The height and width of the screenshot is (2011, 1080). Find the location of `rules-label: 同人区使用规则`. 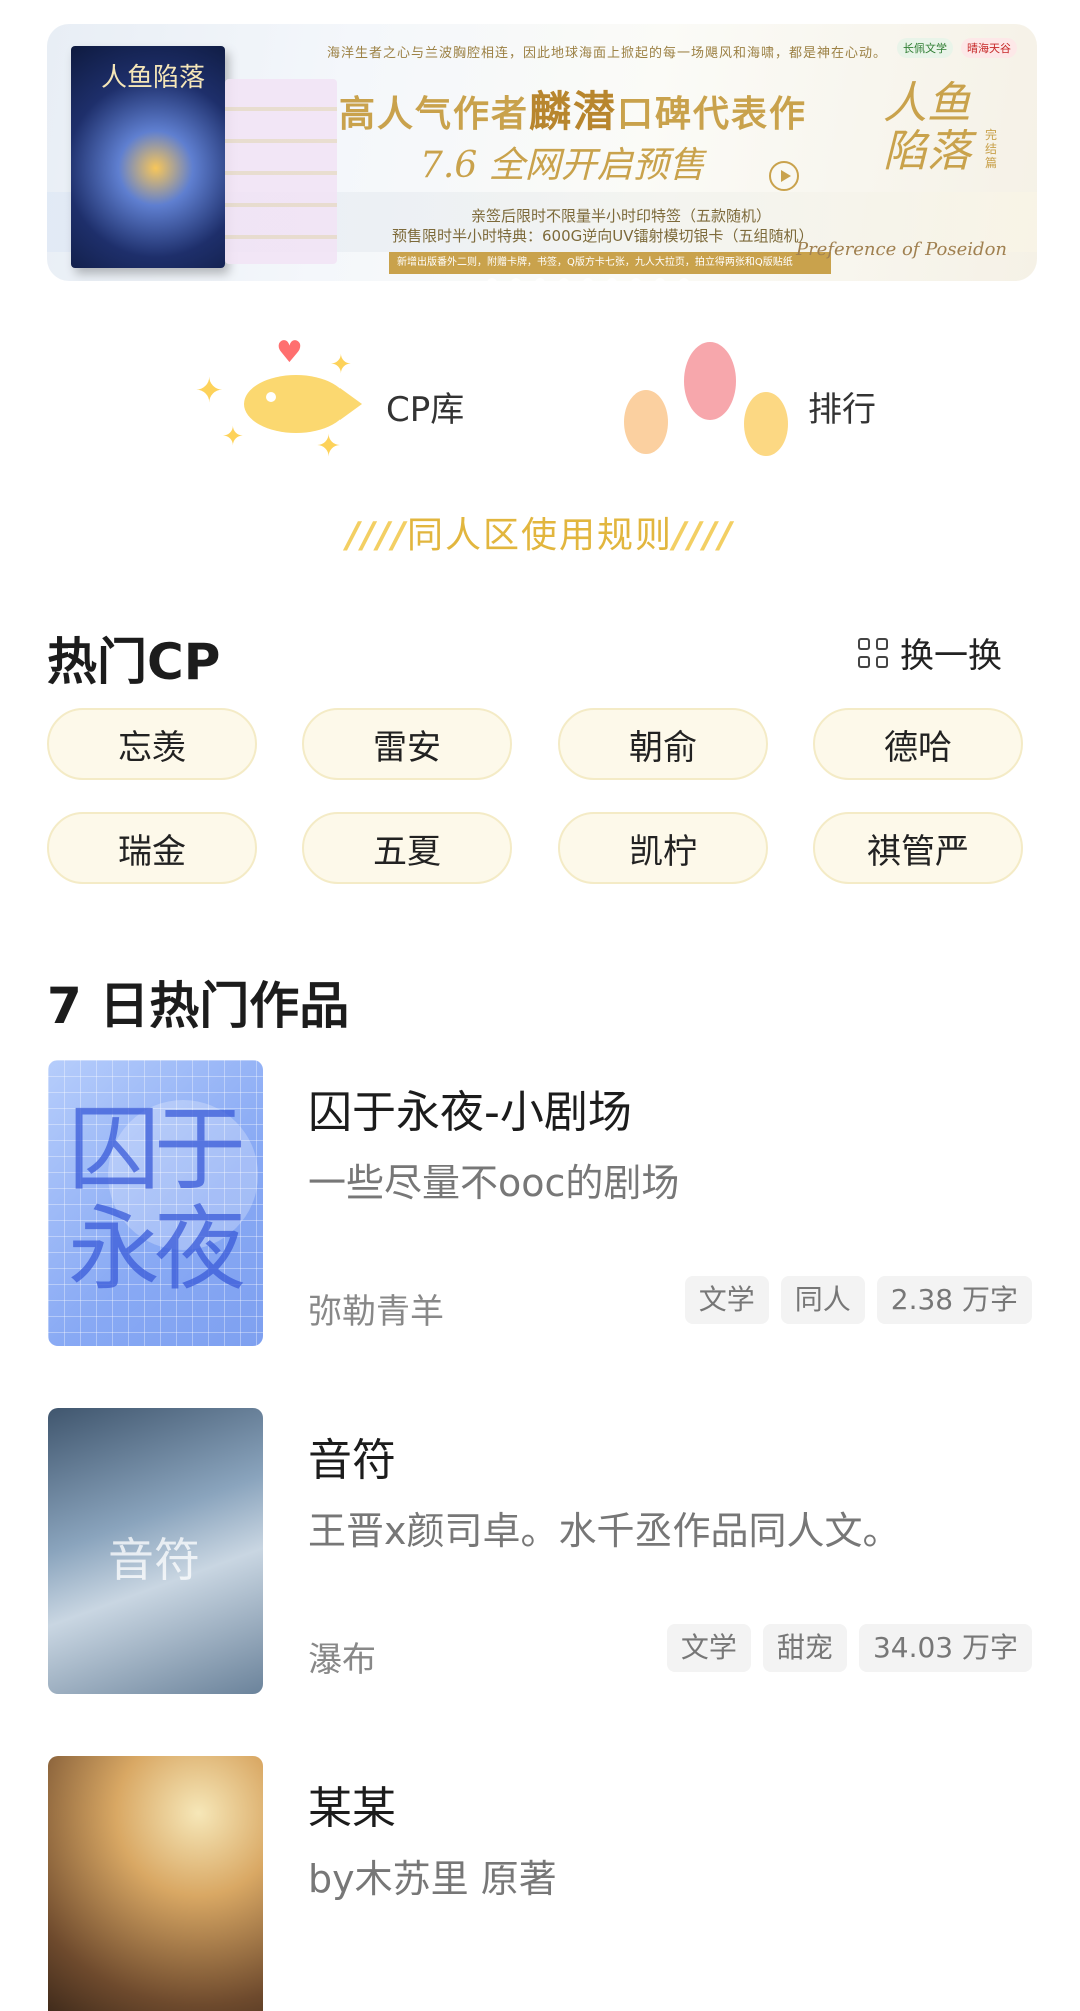

rules-label: 同人区使用规则 is located at coordinates (539, 535).